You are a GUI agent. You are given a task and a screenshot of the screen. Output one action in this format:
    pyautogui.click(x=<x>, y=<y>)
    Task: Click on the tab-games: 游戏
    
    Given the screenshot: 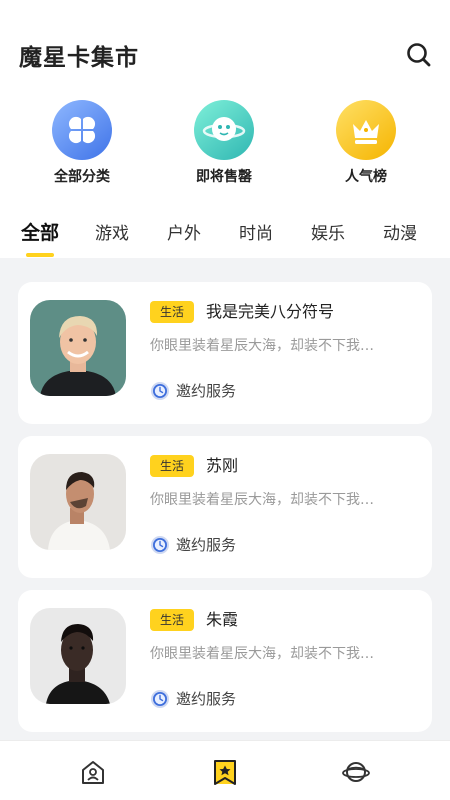 What is the action you would take?
    pyautogui.click(x=112, y=231)
    